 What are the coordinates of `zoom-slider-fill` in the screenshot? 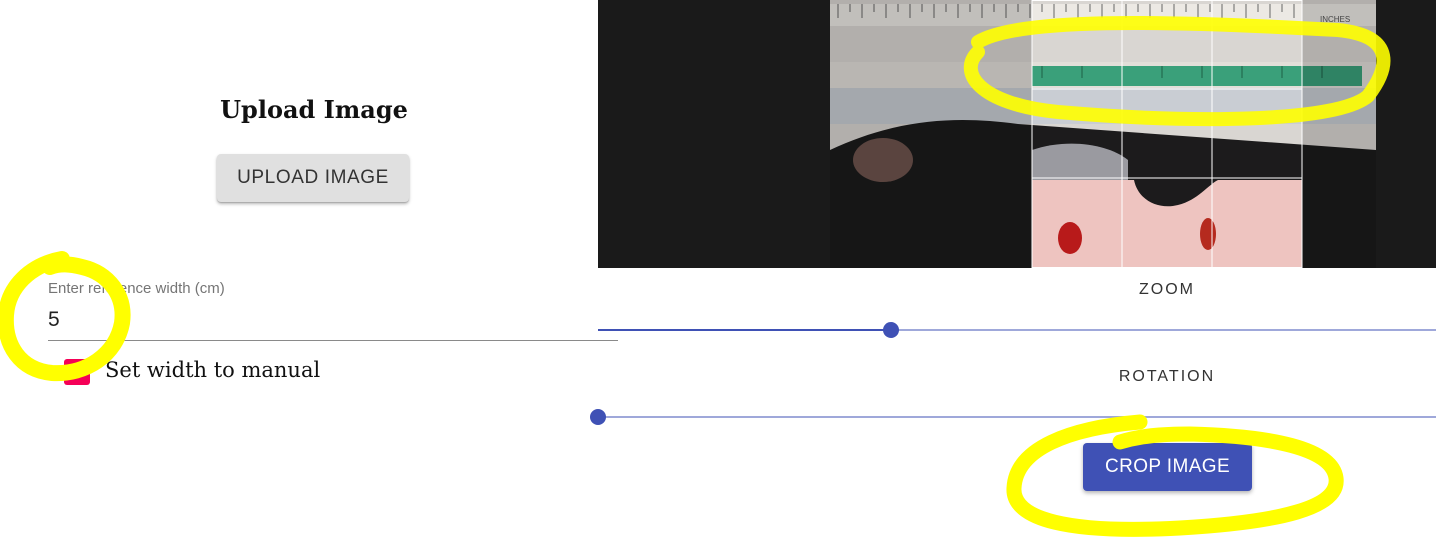 It's located at (745, 330).